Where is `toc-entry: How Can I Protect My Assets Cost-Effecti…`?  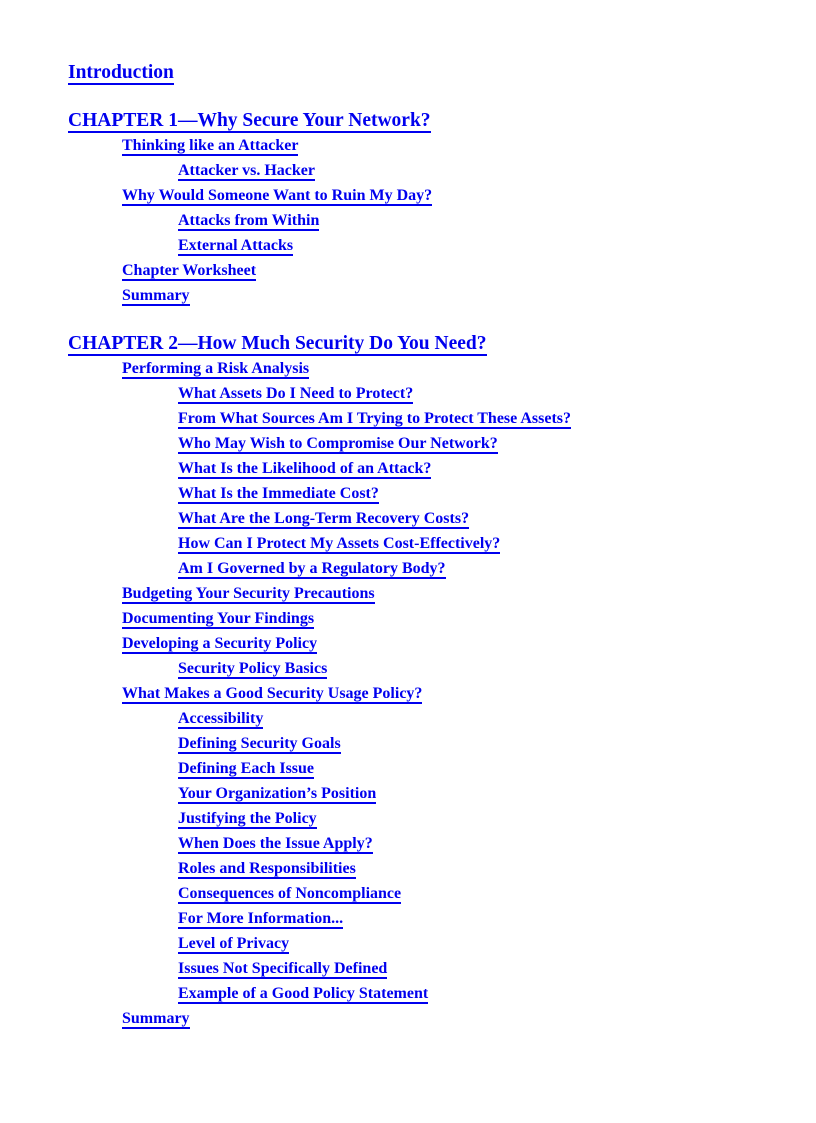 toc-entry: How Can I Protect My Assets Cost-Effecti… is located at coordinates (467, 543).